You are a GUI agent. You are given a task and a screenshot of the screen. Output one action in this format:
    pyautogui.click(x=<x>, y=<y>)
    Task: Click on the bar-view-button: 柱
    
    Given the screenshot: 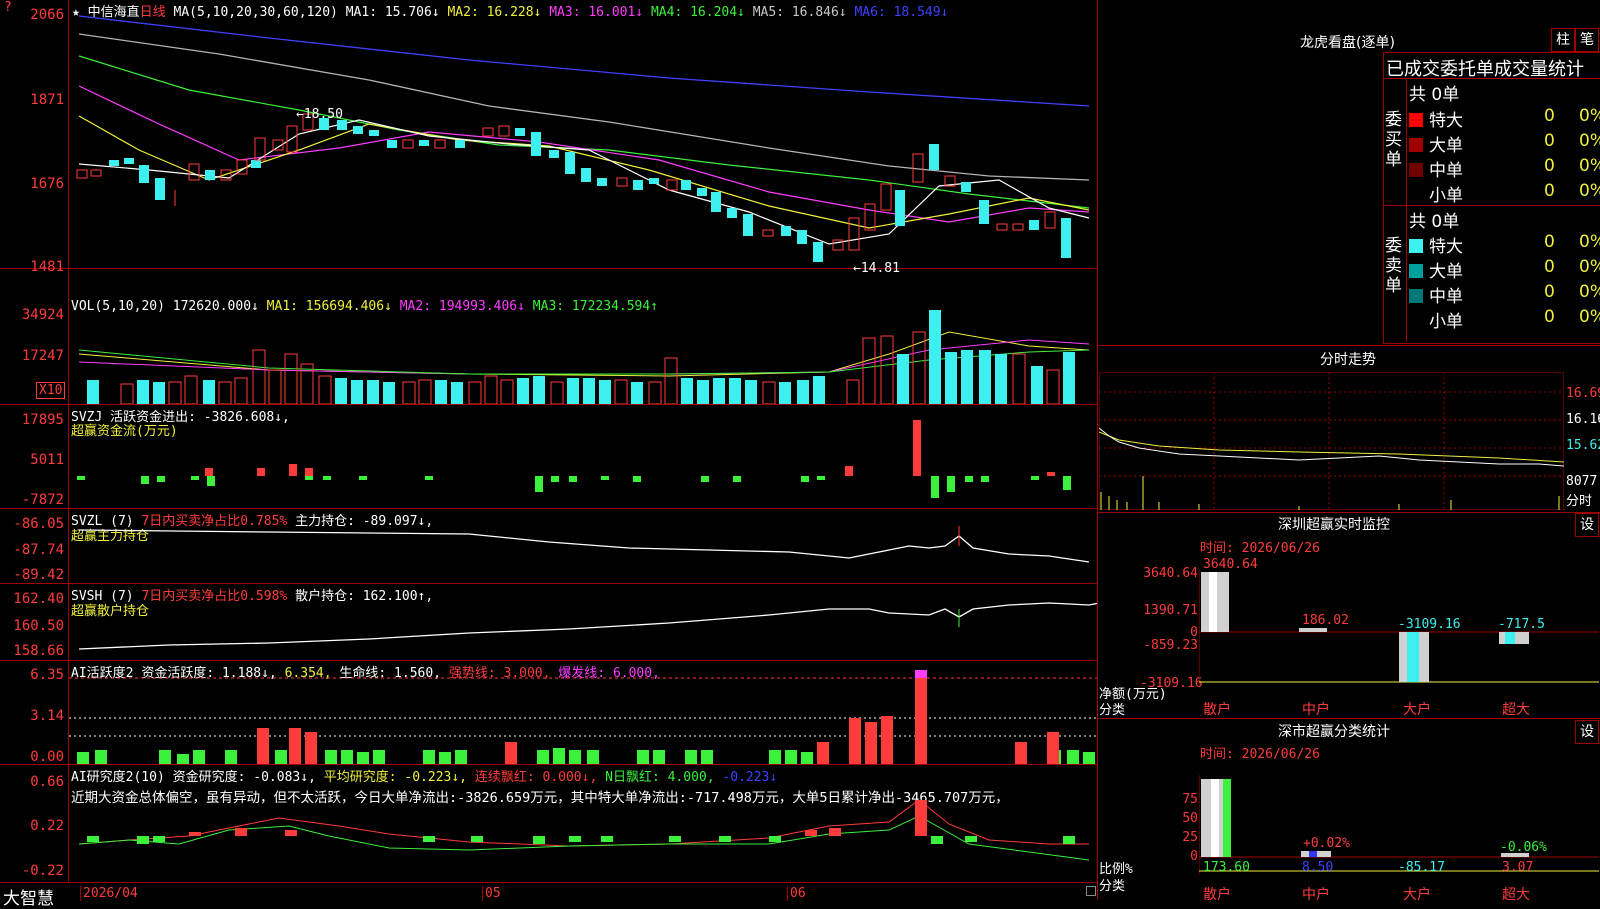 What is the action you would take?
    pyautogui.click(x=1563, y=40)
    